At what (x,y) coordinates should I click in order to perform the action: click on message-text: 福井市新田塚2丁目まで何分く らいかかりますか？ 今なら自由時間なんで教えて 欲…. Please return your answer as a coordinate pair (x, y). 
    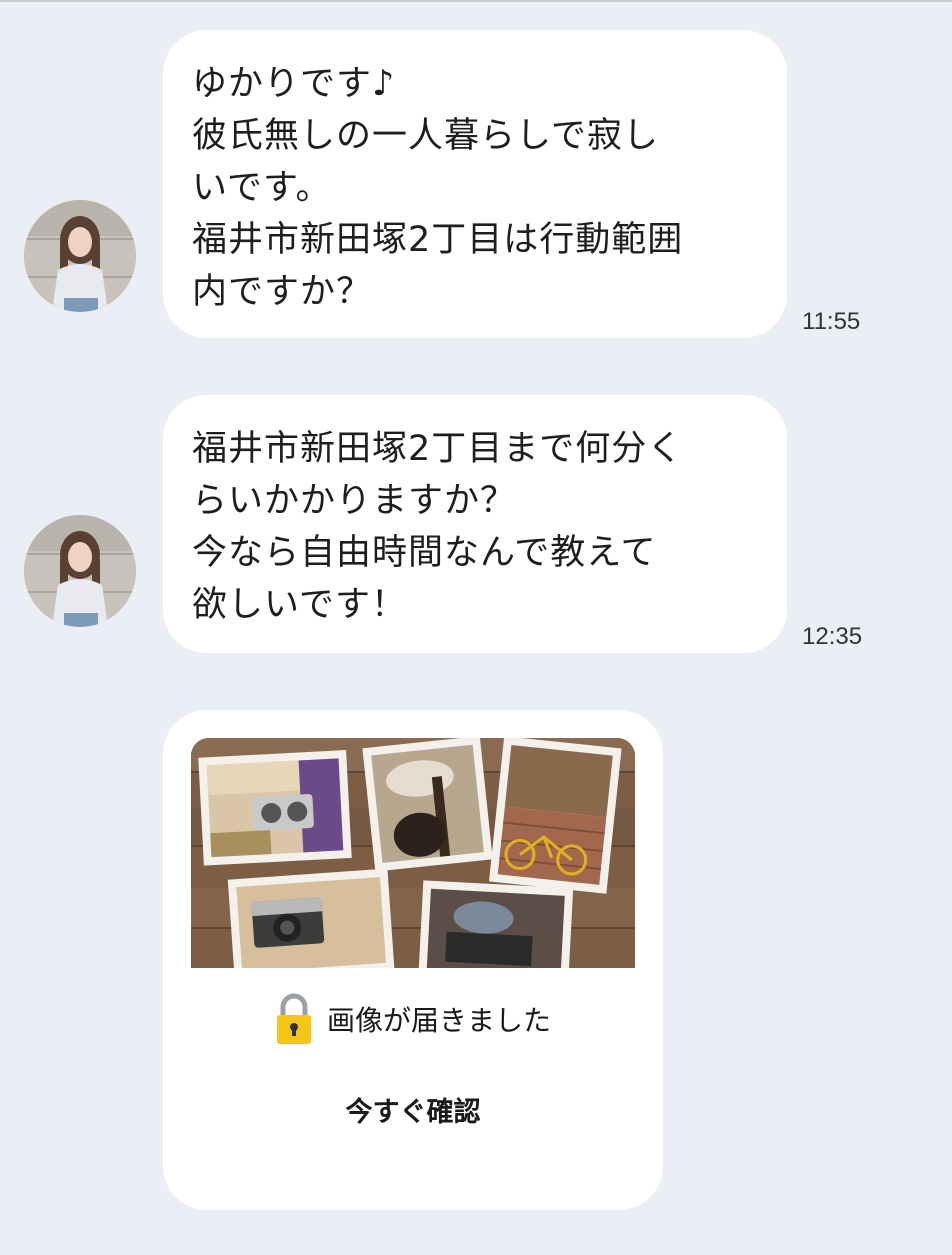
    Looking at the image, I should click on (438, 527).